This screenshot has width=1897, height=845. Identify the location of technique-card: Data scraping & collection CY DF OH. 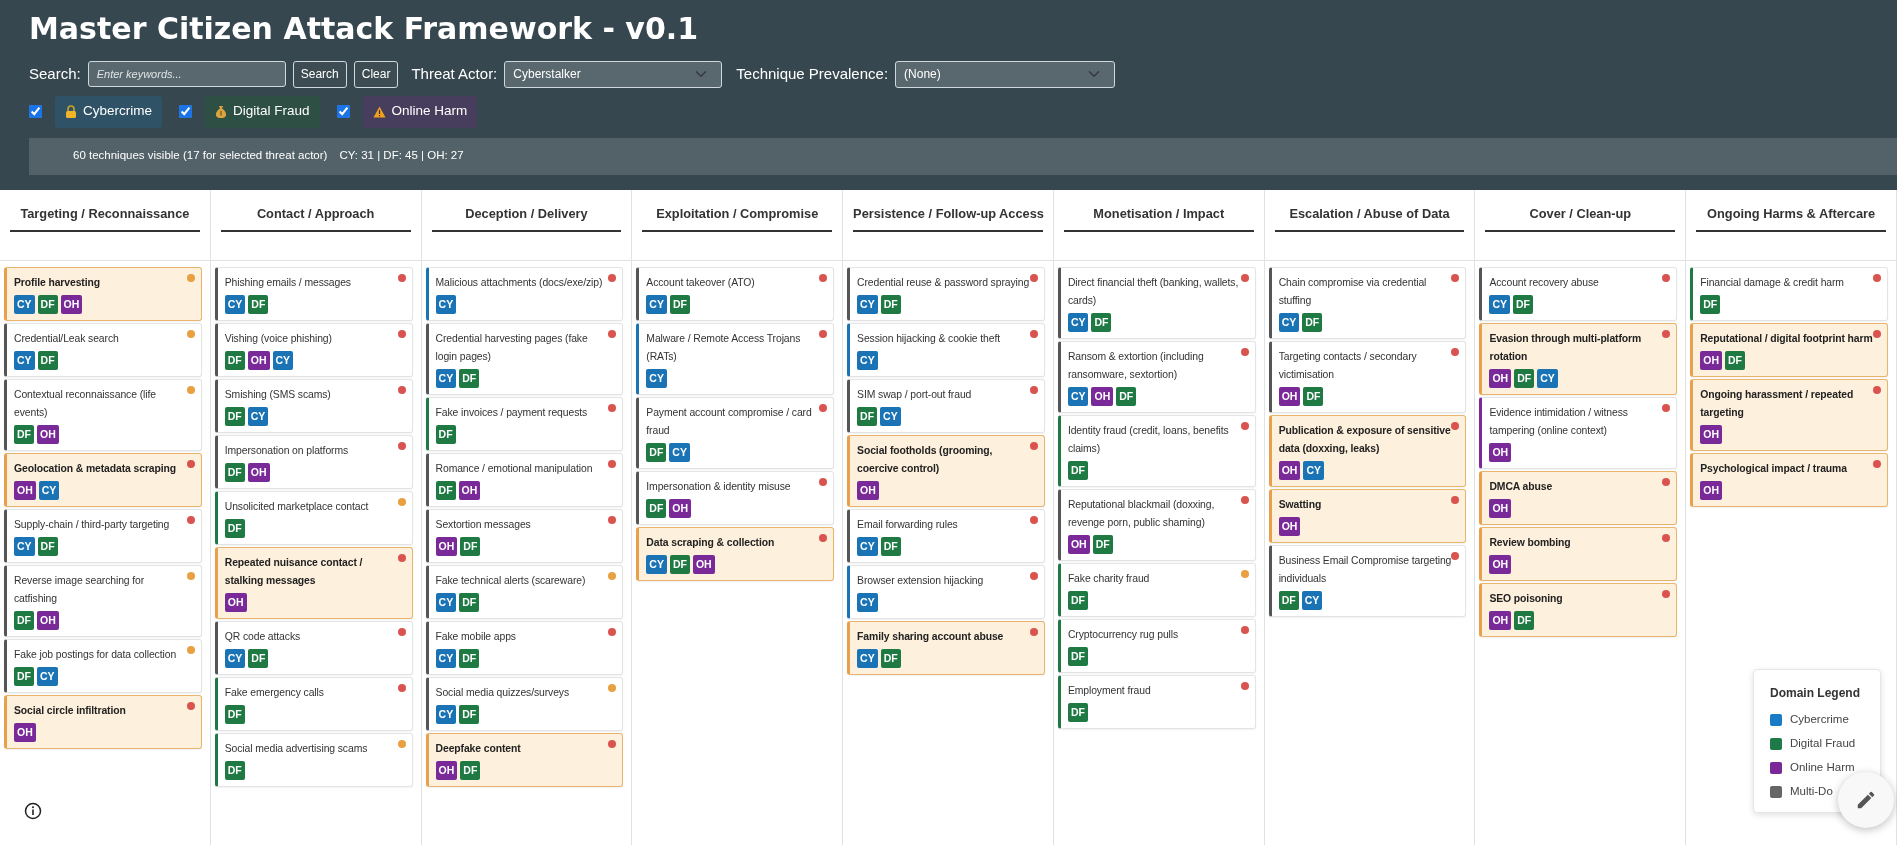
(735, 554).